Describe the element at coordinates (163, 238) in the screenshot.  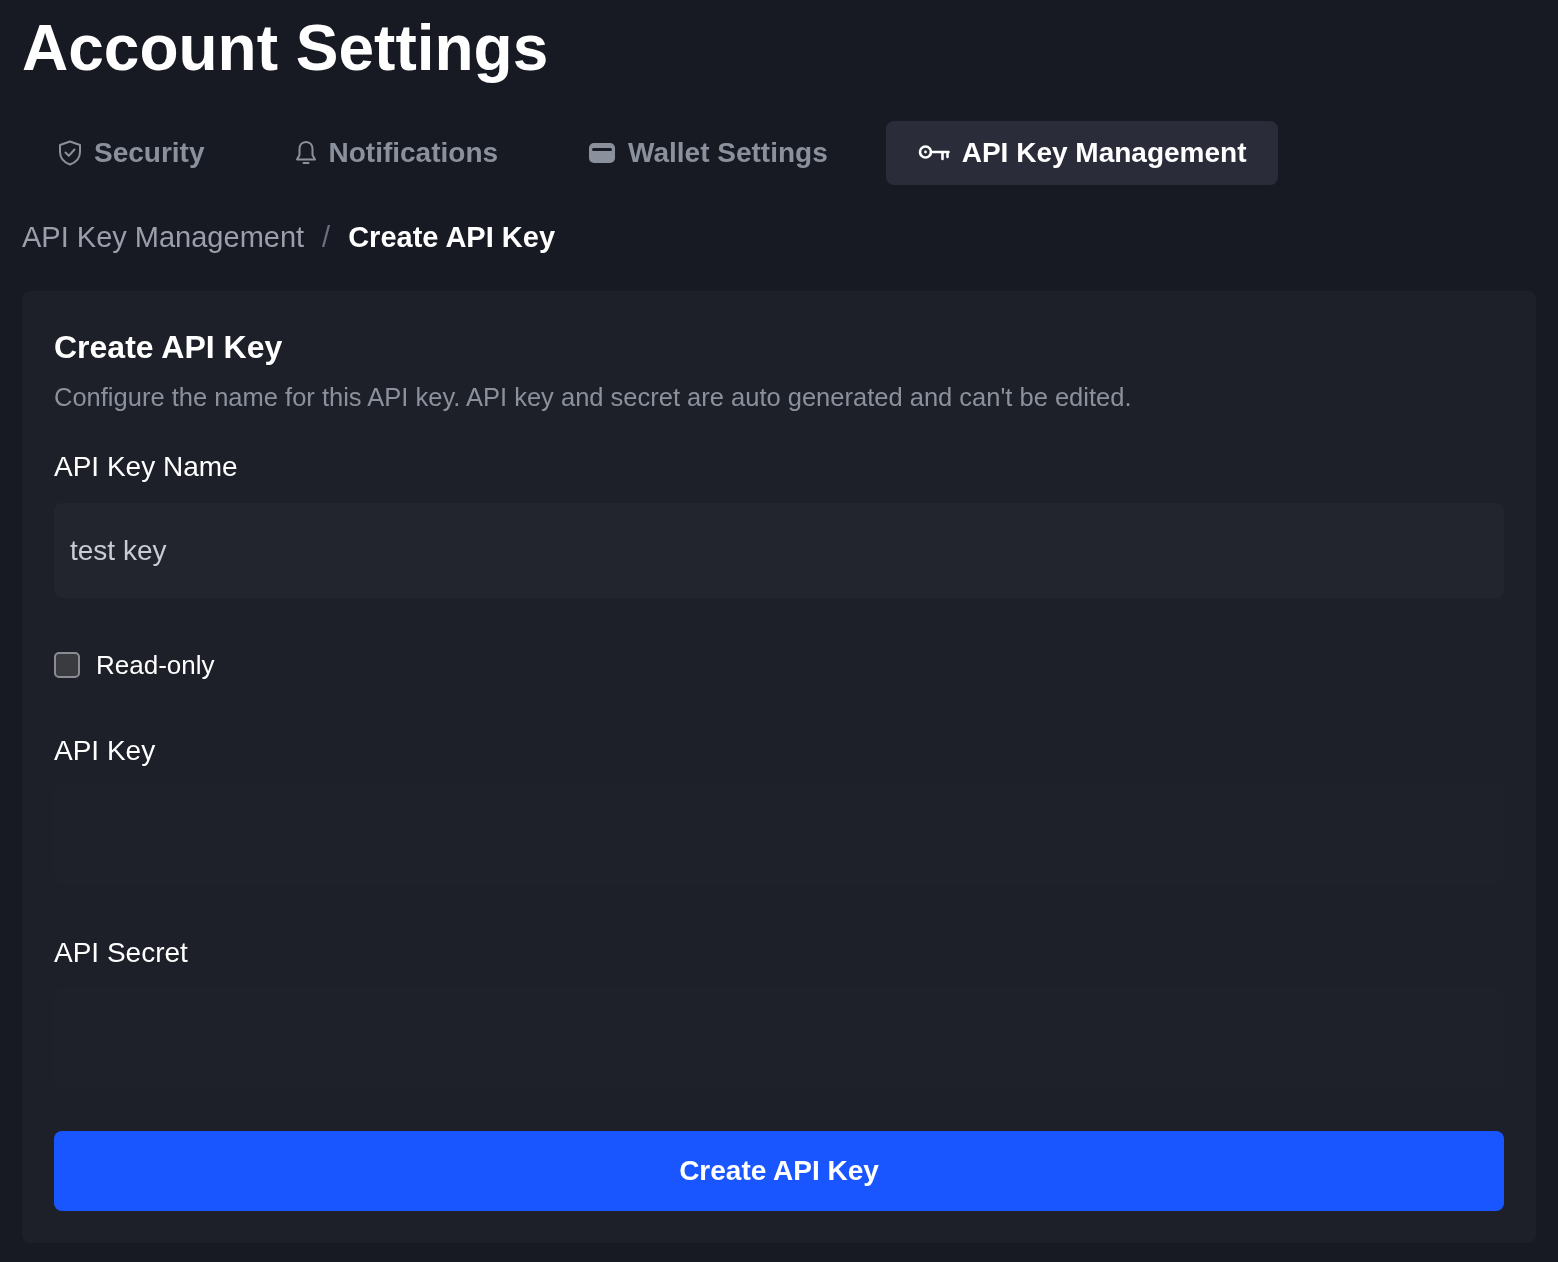
I see `breadcrumb-link: API Key Management` at that location.